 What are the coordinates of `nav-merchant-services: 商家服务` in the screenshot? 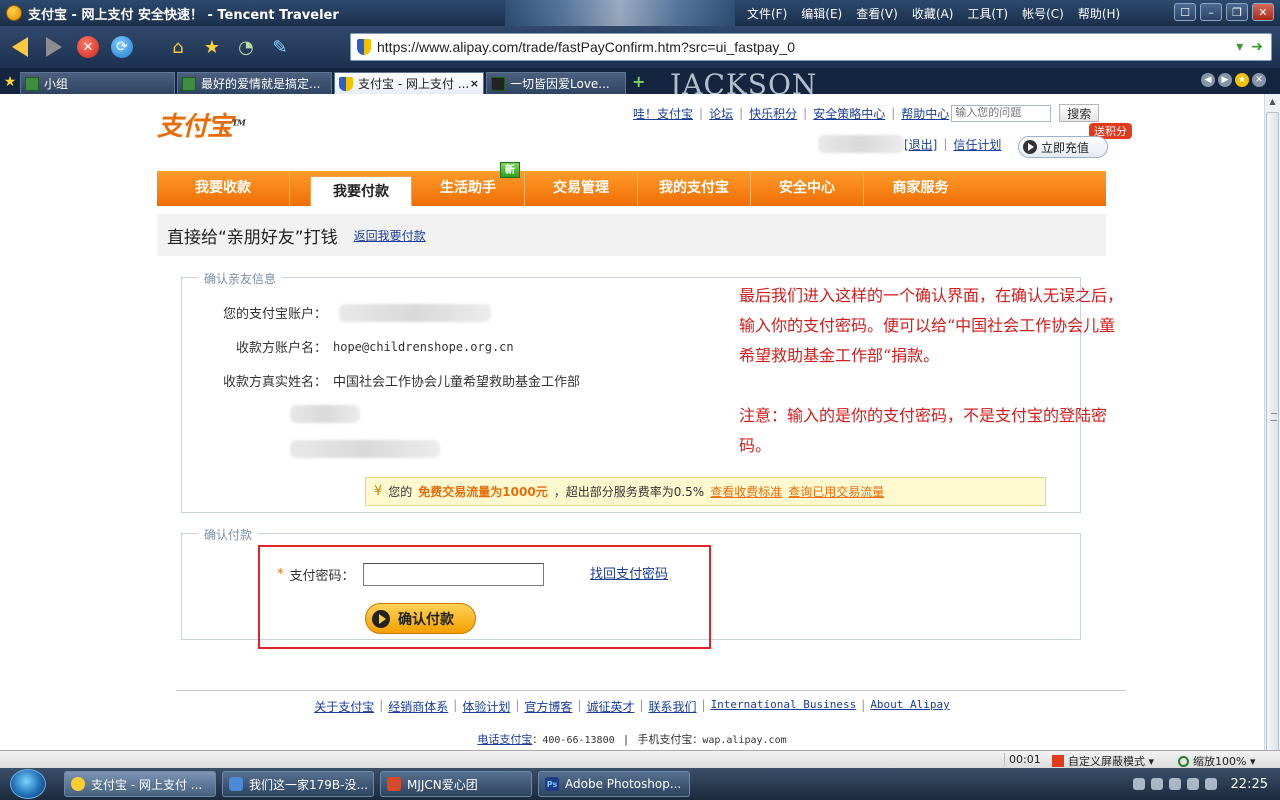 It's located at (920, 188).